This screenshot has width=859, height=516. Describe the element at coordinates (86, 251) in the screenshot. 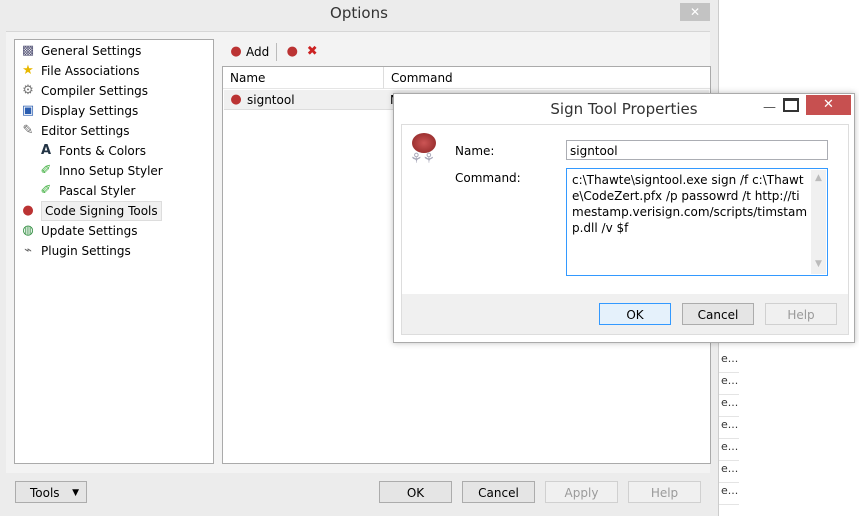

I see `tree-item-label: Plugin Settings` at that location.